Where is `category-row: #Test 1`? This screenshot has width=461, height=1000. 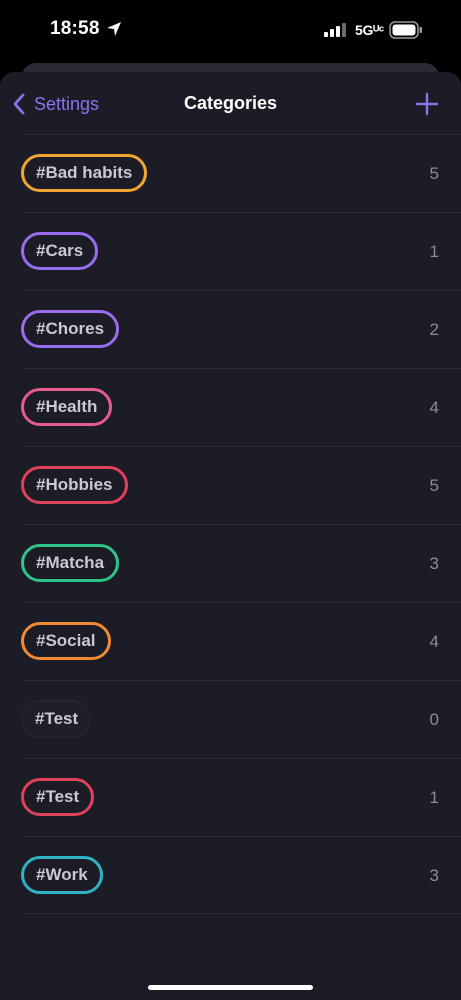
category-row: #Test 1 is located at coordinates (230, 797).